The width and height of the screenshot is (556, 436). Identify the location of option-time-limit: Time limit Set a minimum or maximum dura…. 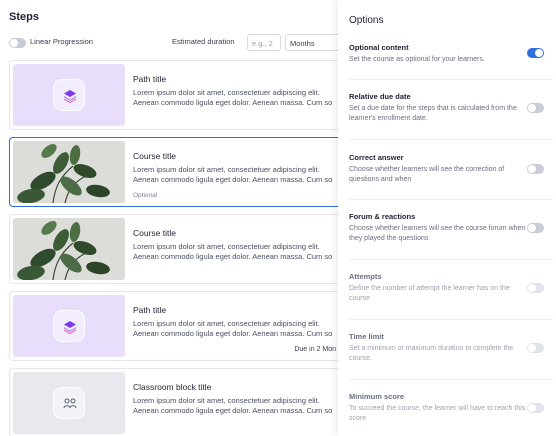
(451, 349).